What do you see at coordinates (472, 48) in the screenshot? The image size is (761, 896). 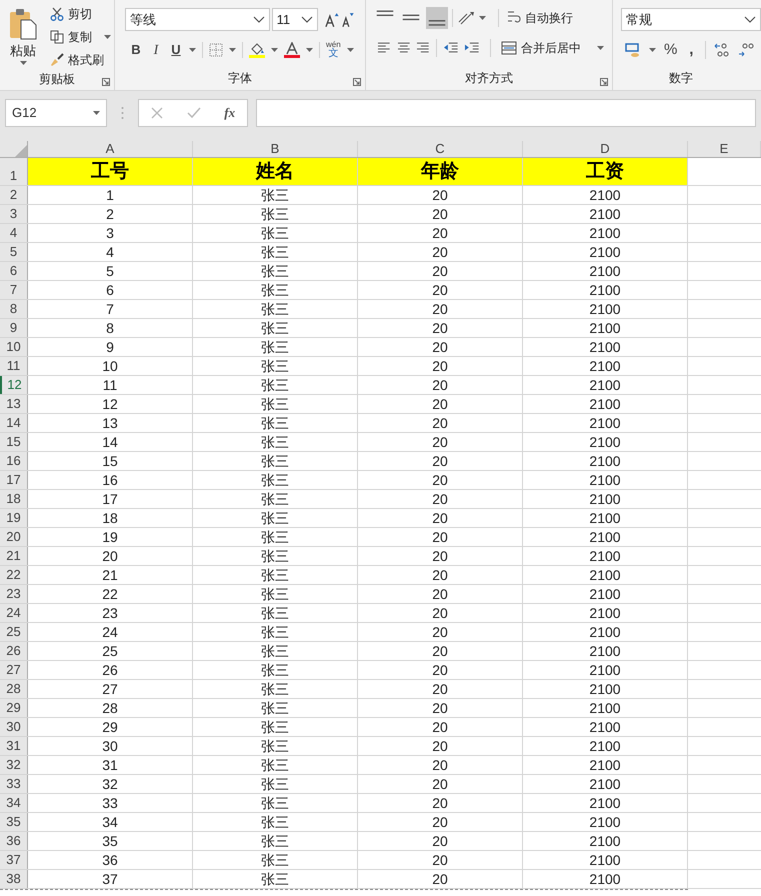 I see `increase-indent-icon` at bounding box center [472, 48].